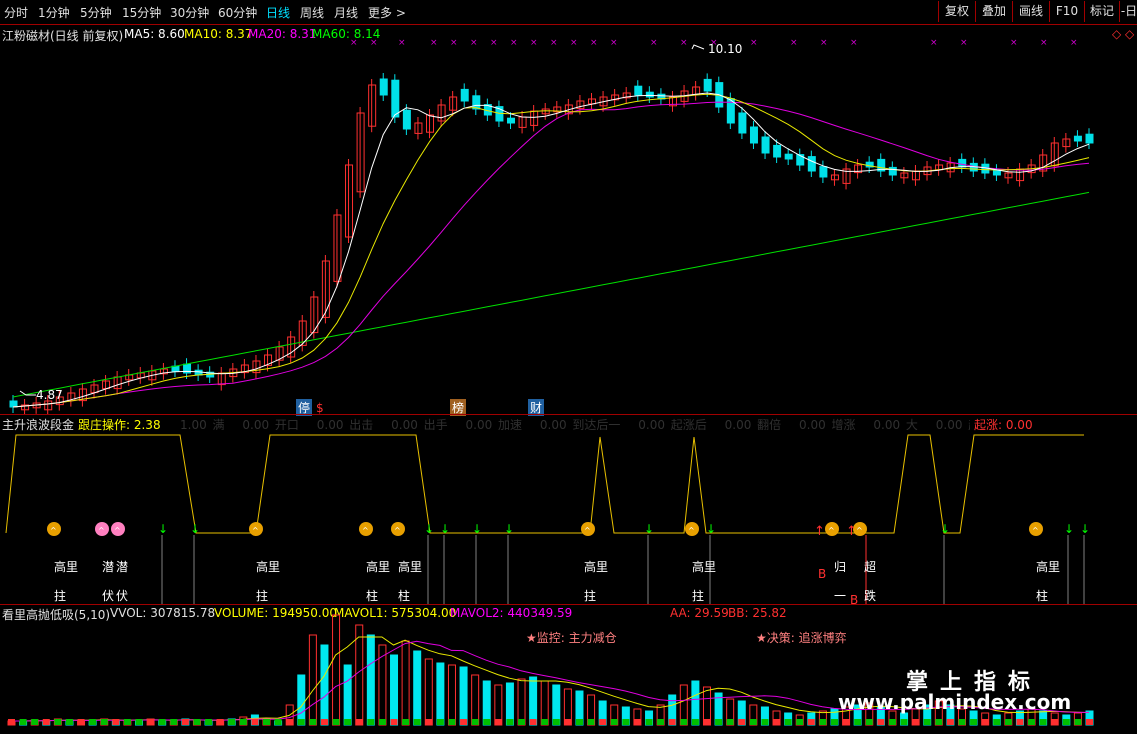 The height and width of the screenshot is (734, 1137). What do you see at coordinates (955, 702) in the screenshot?
I see `watermark-url: www.palmindex.com` at bounding box center [955, 702].